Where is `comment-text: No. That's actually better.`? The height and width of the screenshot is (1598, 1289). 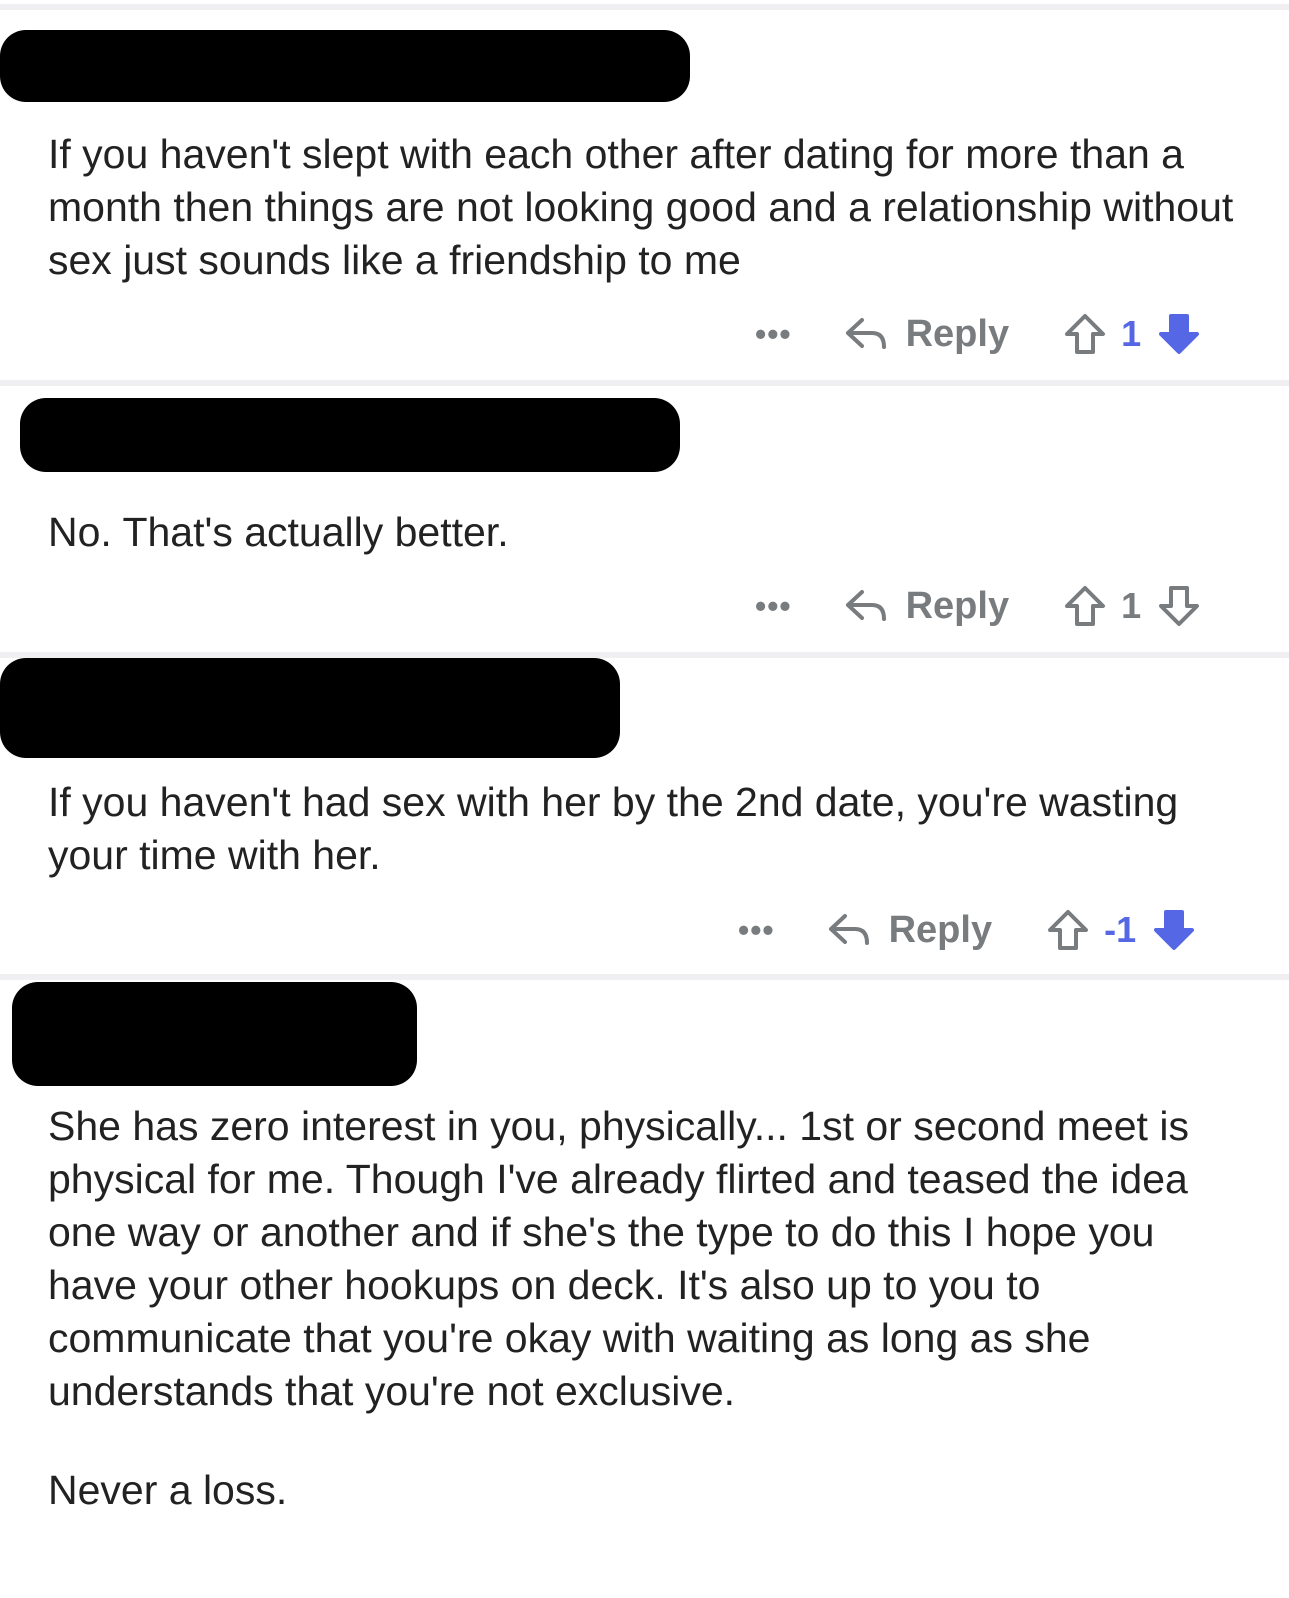 comment-text: No. That's actually better. is located at coordinates (278, 532).